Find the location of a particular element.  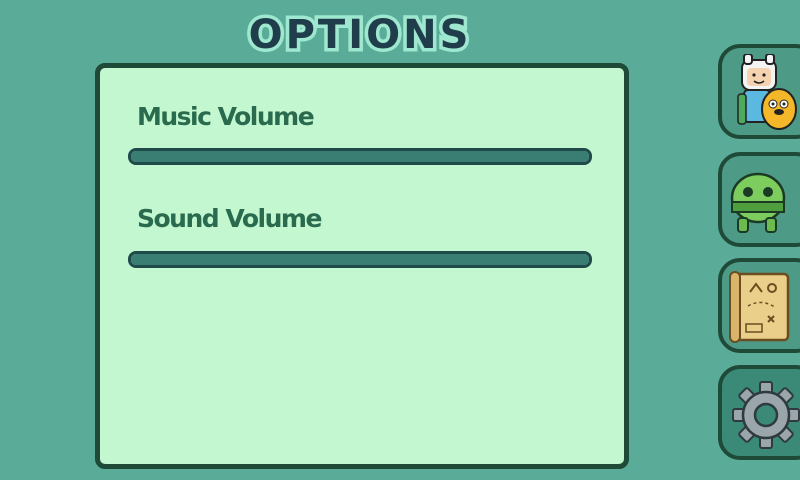

page-title: OPTIONS is located at coordinates (360, 34).